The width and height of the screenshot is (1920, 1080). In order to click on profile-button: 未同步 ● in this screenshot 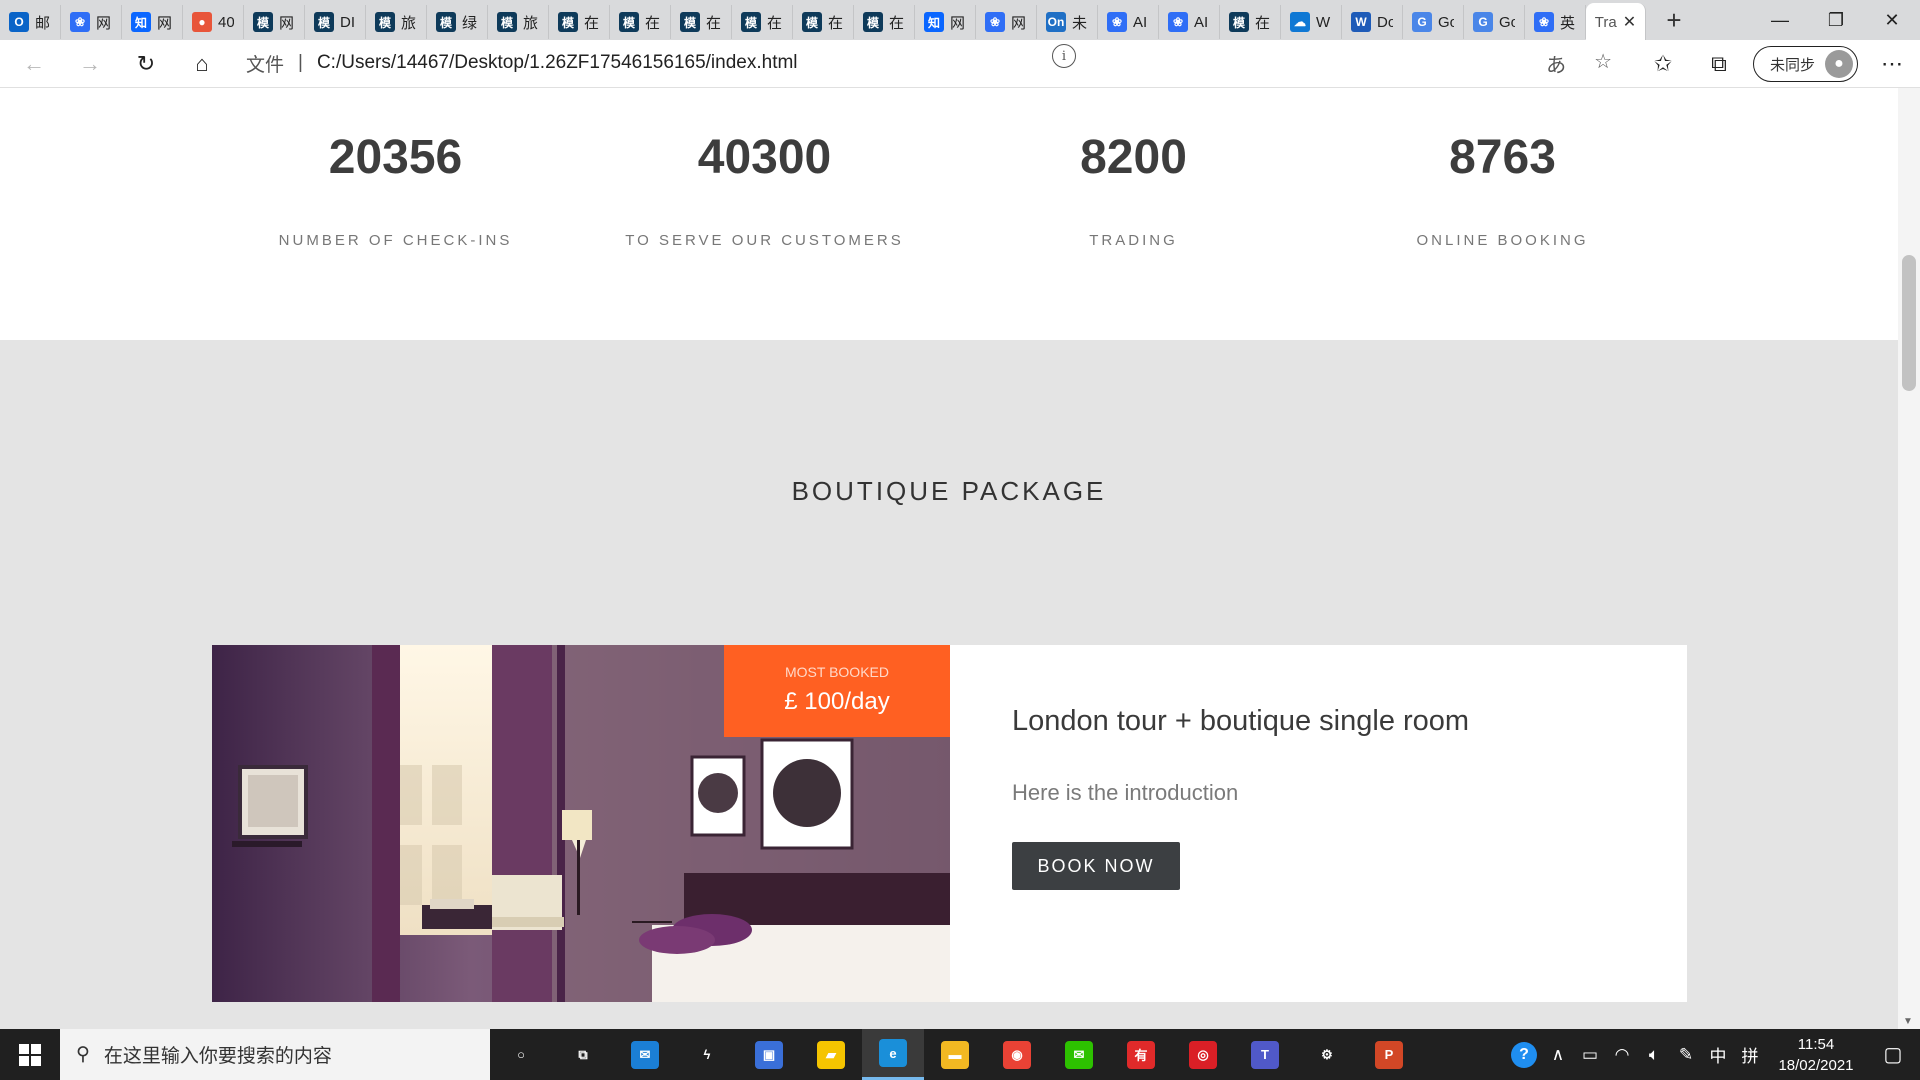, I will do `click(1805, 64)`.